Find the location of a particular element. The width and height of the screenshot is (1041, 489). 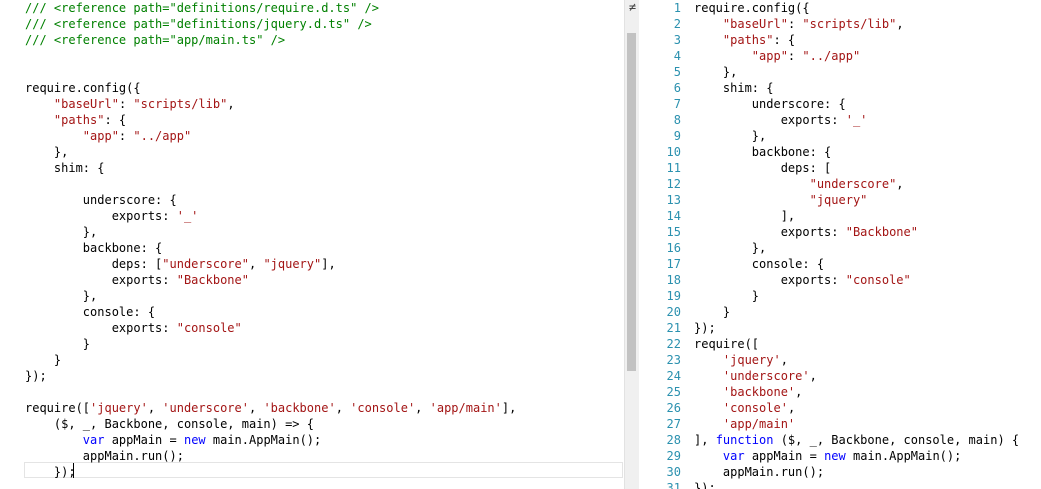

code-token: 'underscore' is located at coordinates (766, 376).